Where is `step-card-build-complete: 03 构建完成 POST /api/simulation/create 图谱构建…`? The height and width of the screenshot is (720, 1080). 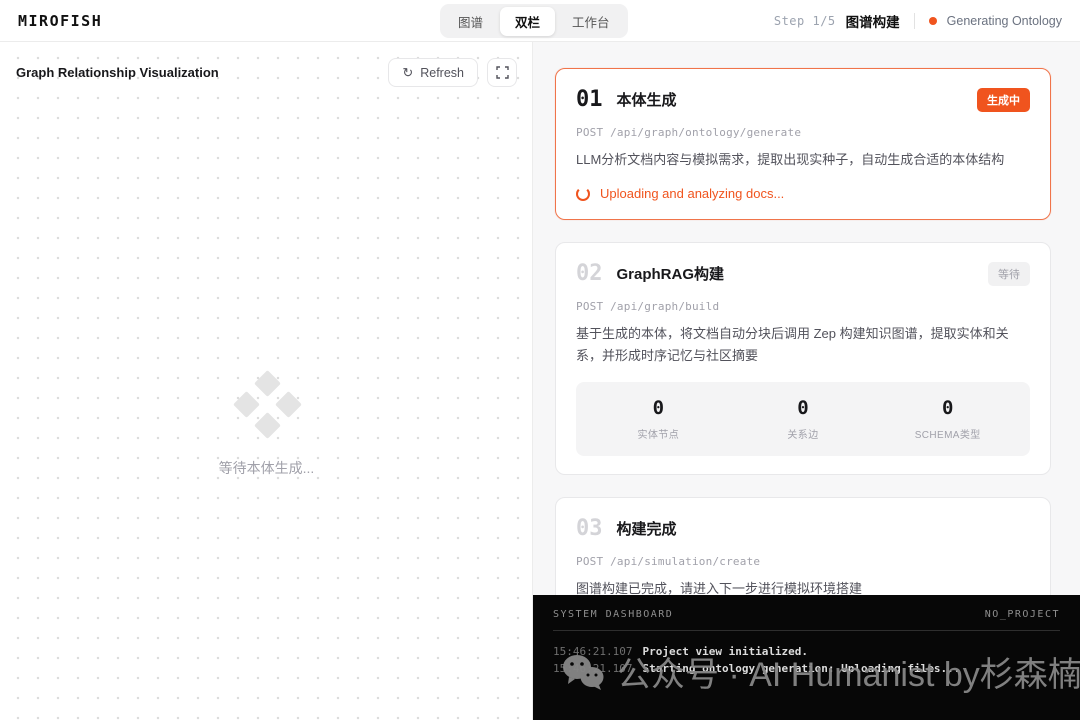
step-card-build-complete: 03 构建完成 POST /api/simulation/create 图谱构建… is located at coordinates (803, 546).